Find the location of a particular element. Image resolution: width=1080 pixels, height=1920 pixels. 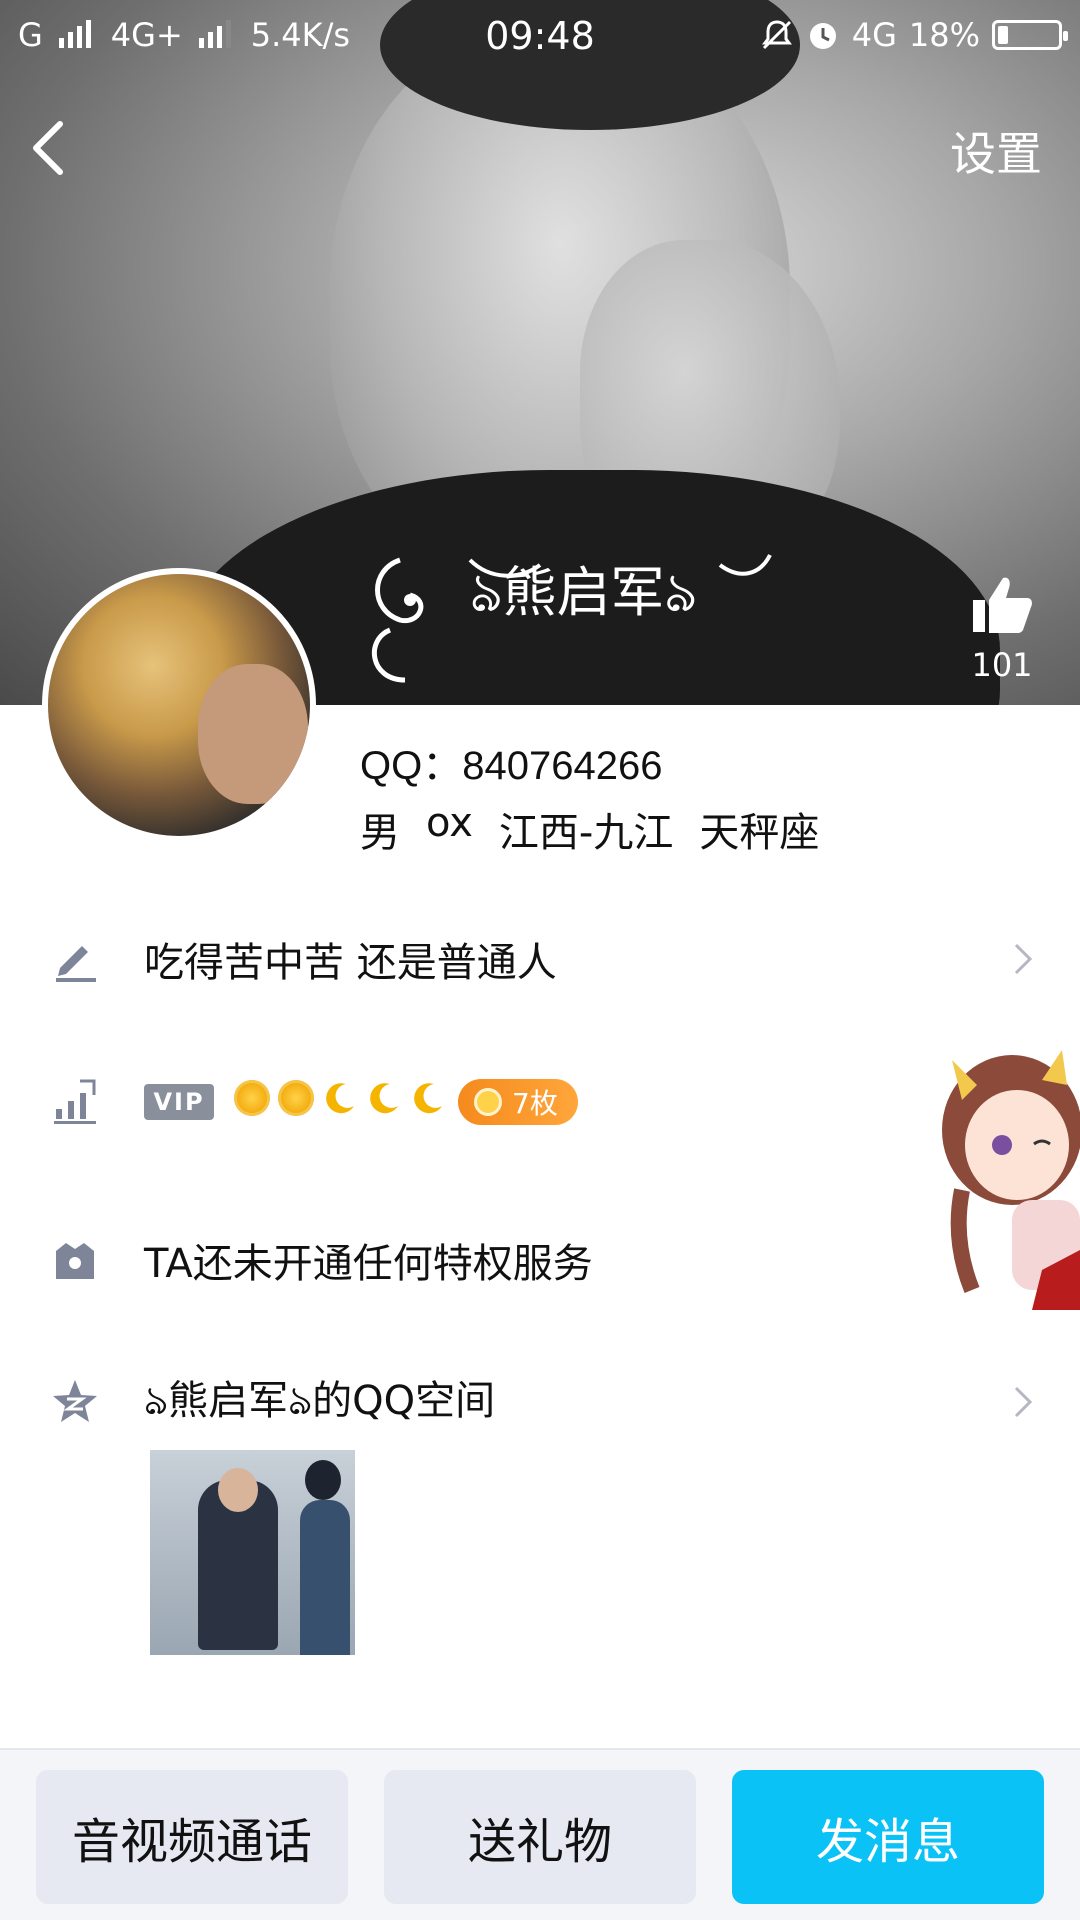

like-button: 101 is located at coordinates (1002, 628).